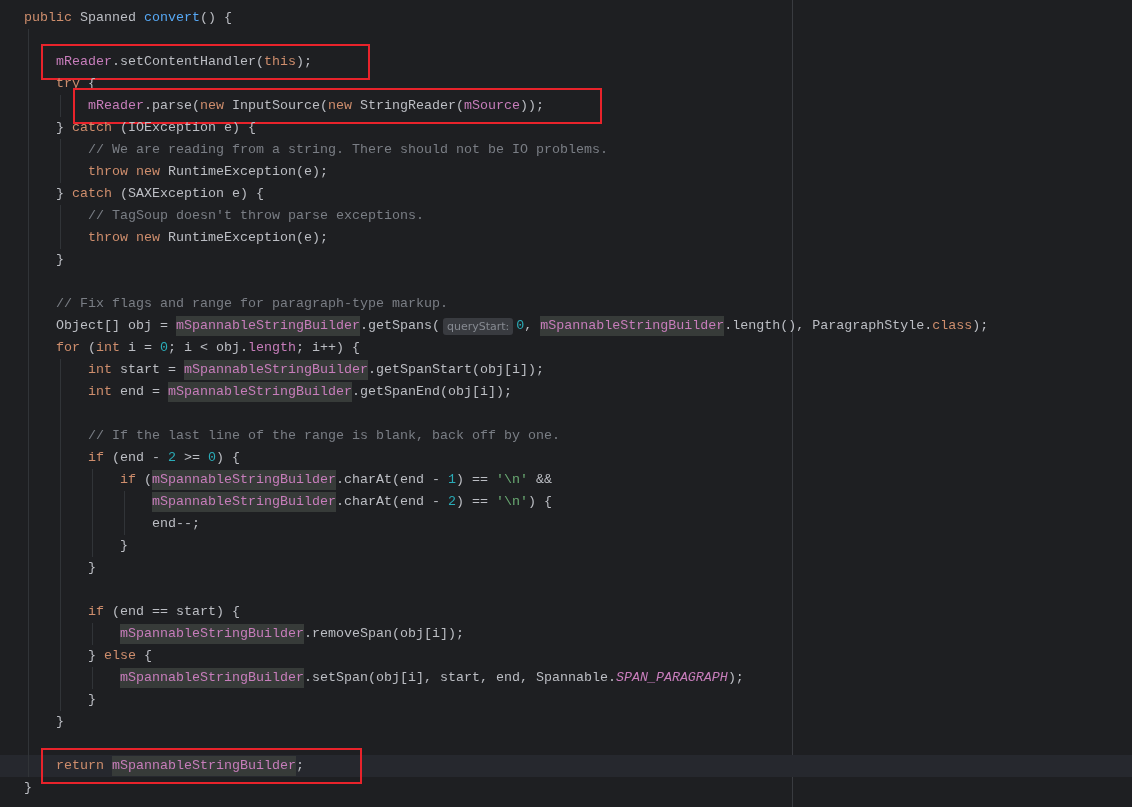 This screenshot has height=807, width=1132. Describe the element at coordinates (383, 634) in the screenshot. I see `code-text: .removeSpan(obj[i]);` at that location.